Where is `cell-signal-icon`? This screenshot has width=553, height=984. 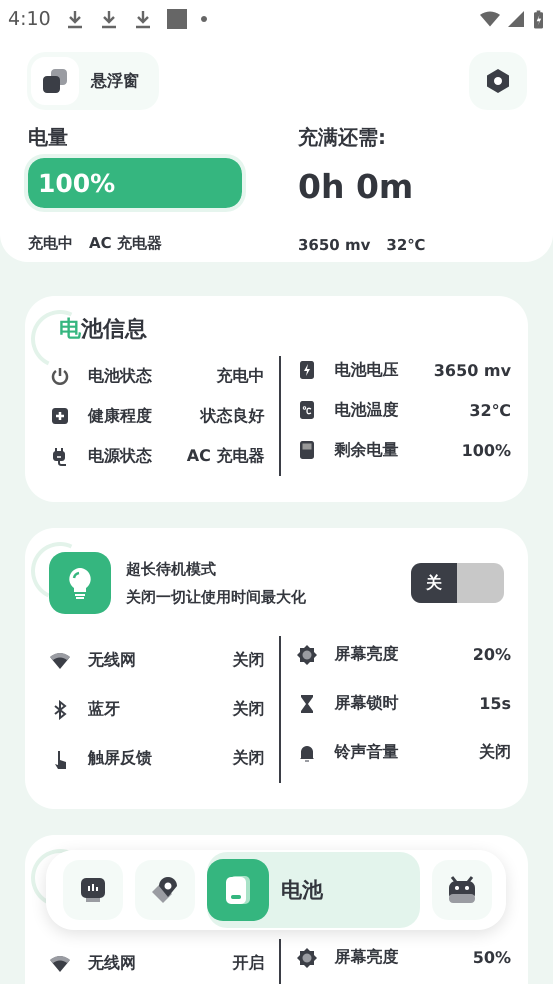 cell-signal-icon is located at coordinates (516, 19).